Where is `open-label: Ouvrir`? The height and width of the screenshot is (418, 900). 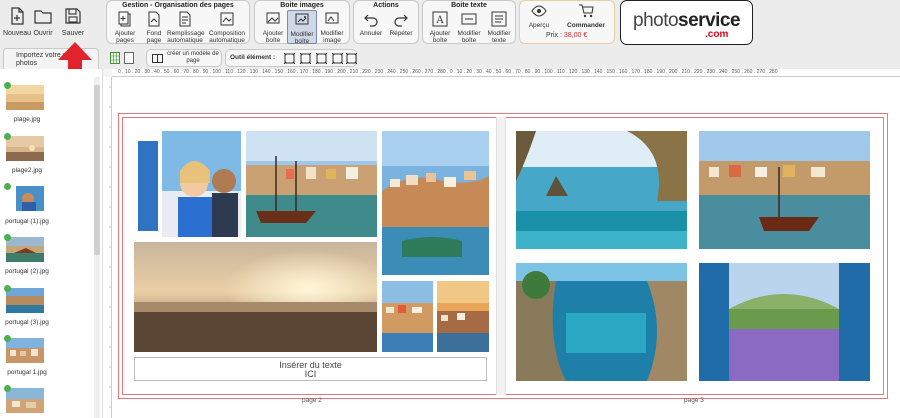
open-label: Ouvrir is located at coordinates (43, 33).